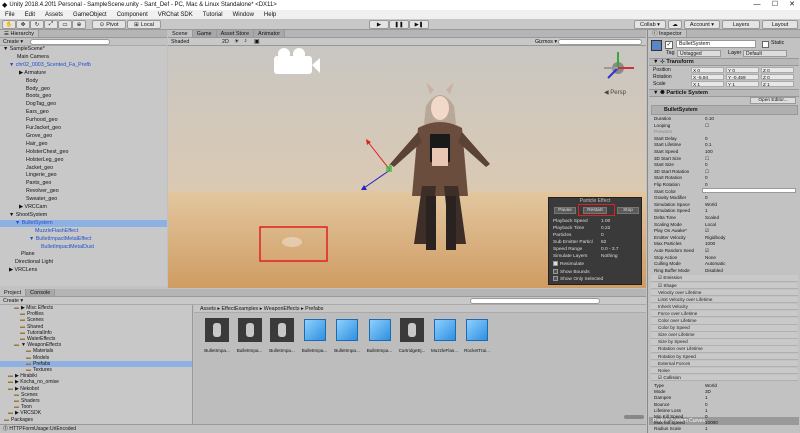 This screenshot has width=800, height=433. I want to click on tab-game: Game, so click(204, 33).